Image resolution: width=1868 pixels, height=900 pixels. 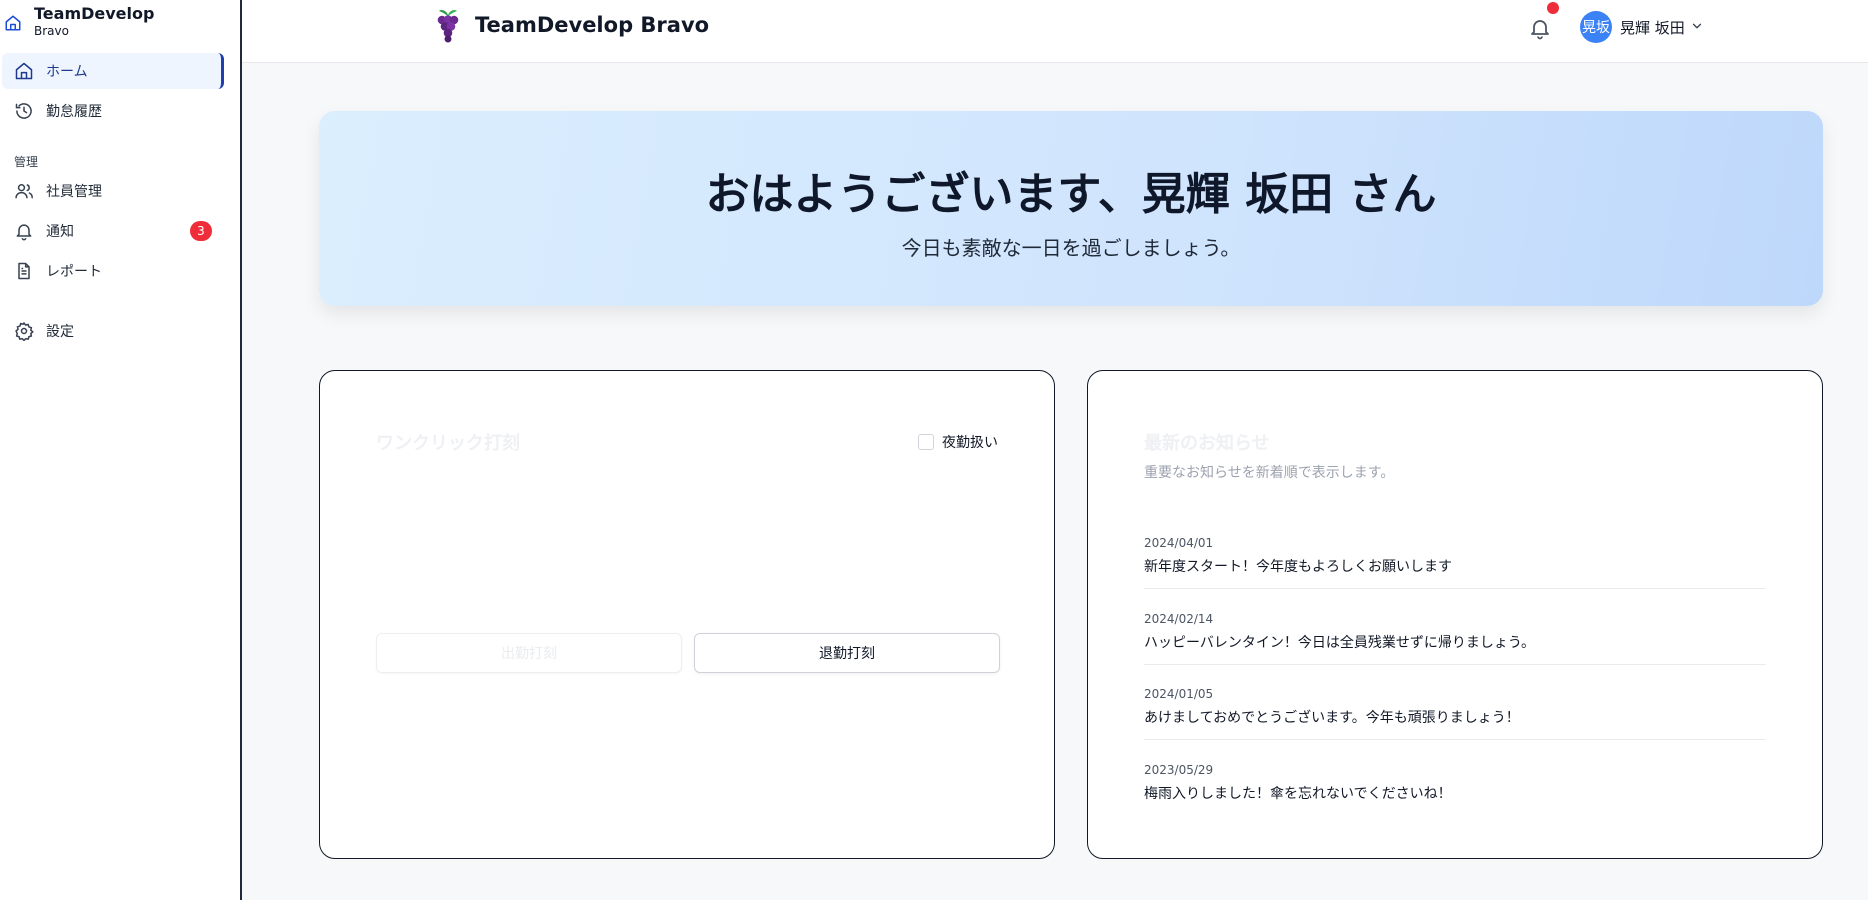 What do you see at coordinates (1652, 27) in the screenshot?
I see `user-name: 晃輝 坂田` at bounding box center [1652, 27].